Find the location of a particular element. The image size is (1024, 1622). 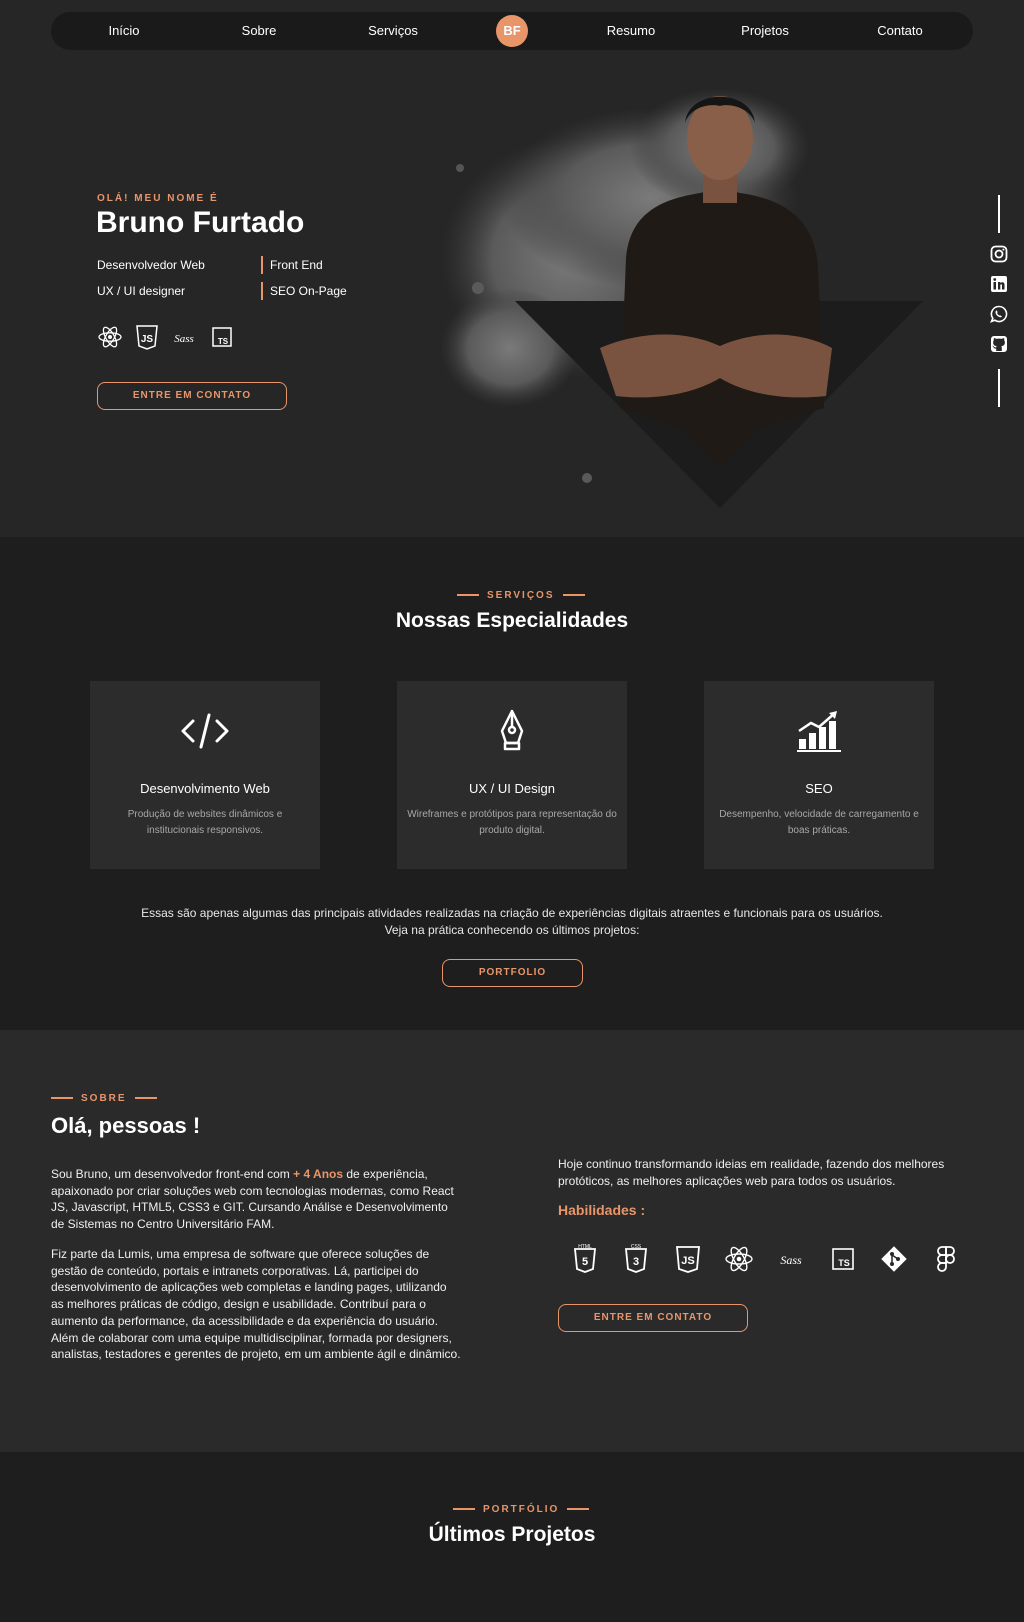

services-title: Nossas Especialidades is located at coordinates (512, 620).